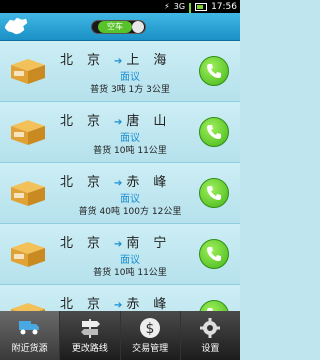 The height and width of the screenshot is (360, 320). I want to click on route: 北京➔ 南宁, so click(120, 243).